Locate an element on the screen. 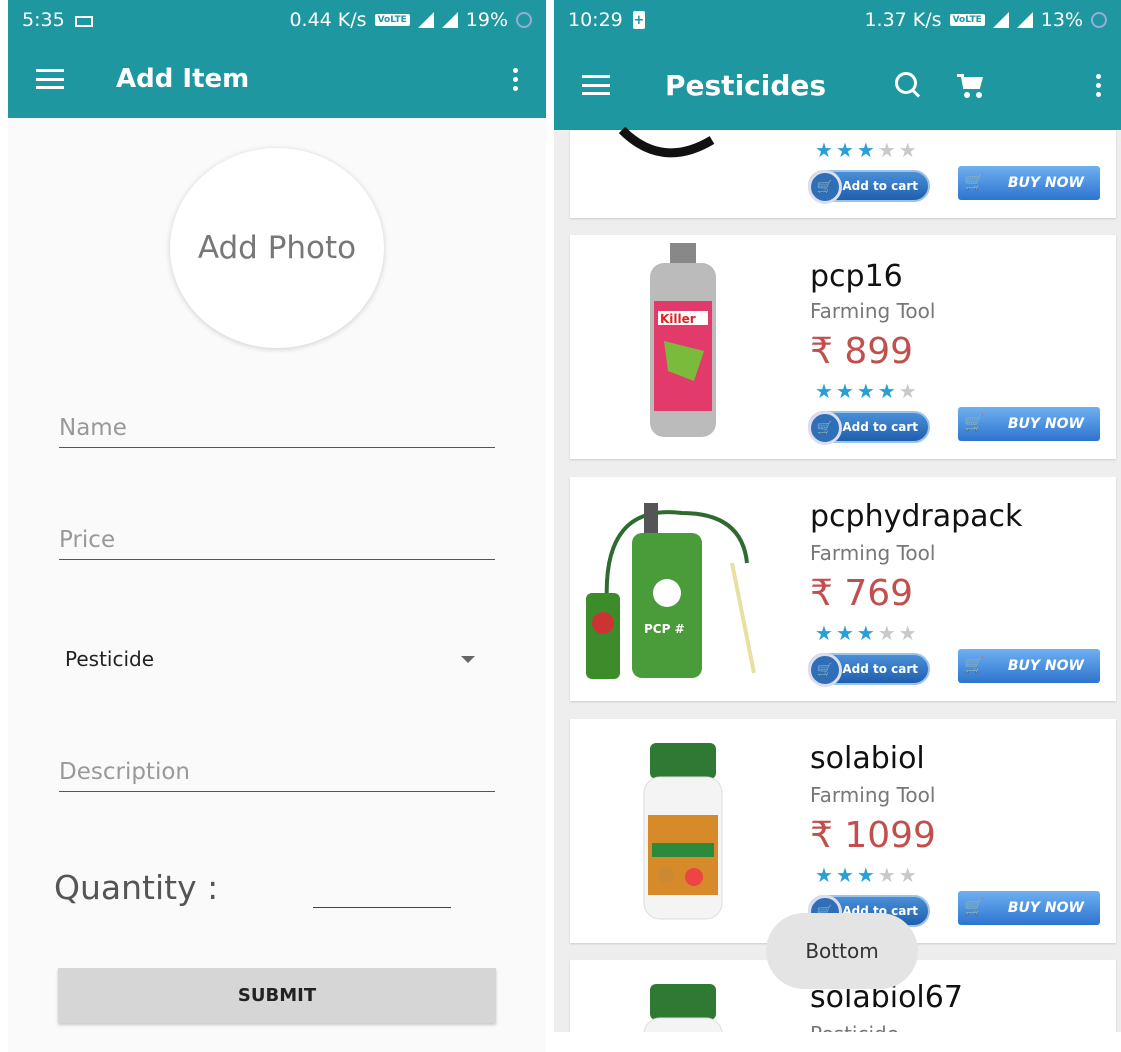 The width and height of the screenshot is (1121, 1052). category-value: Pesticide is located at coordinates (110, 659).